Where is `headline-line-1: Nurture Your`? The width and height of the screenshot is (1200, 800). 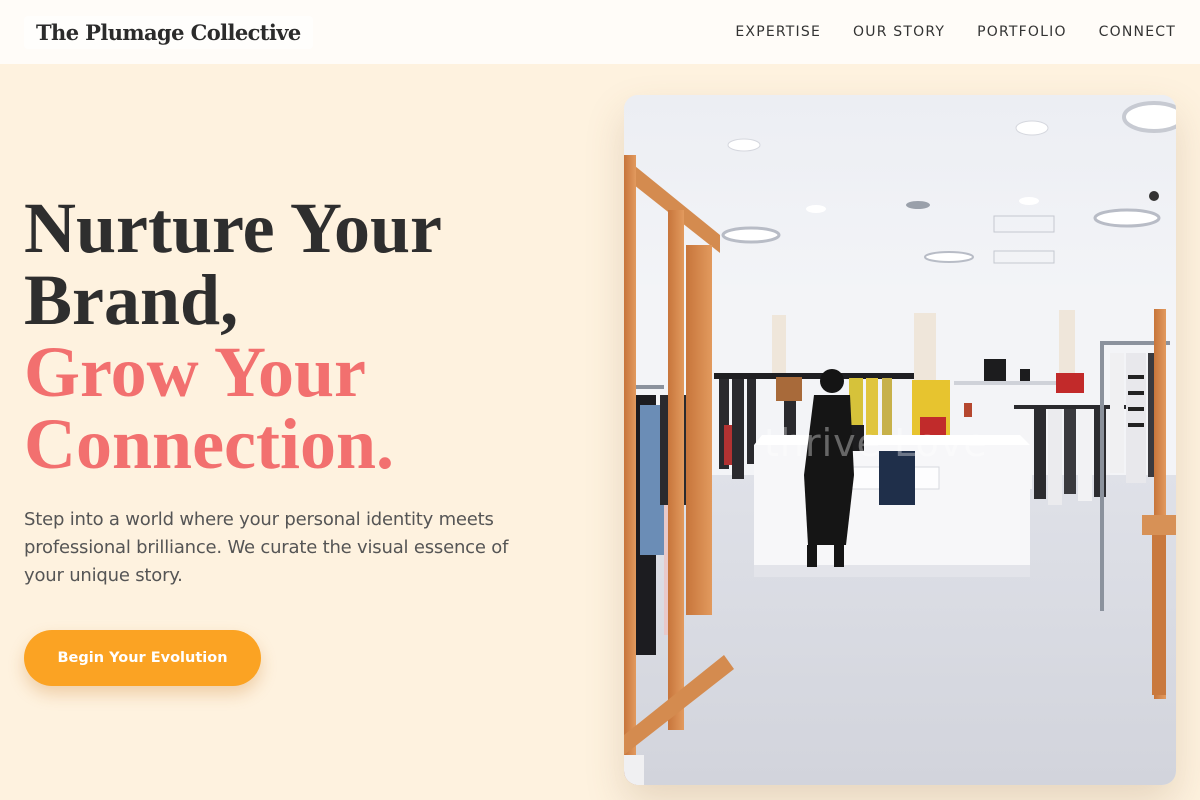
headline-line-1: Nurture Your is located at coordinates (233, 228).